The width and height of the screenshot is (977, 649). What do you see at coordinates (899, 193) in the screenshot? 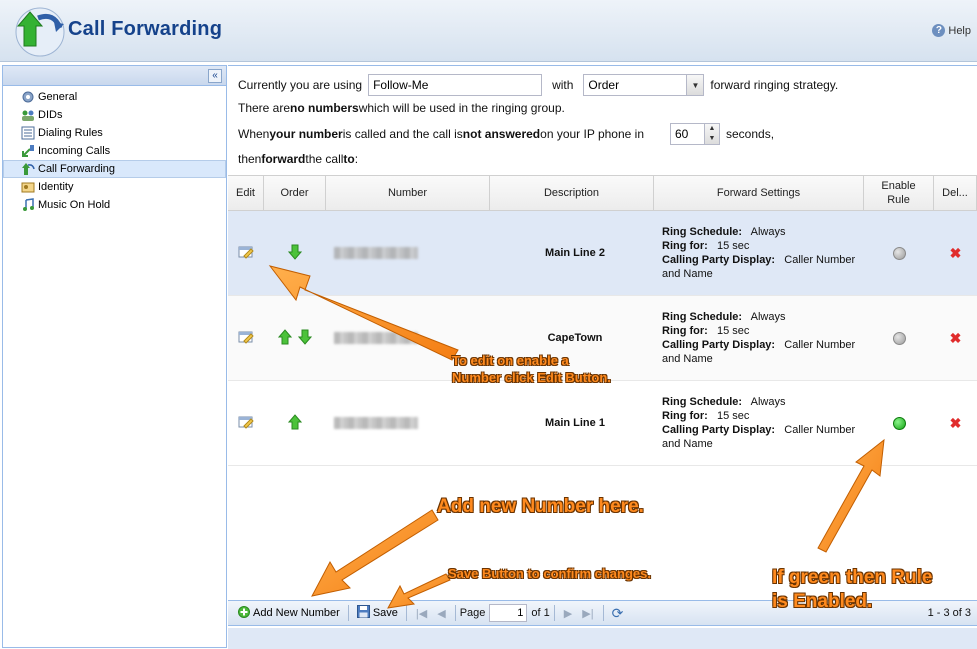
I see `column-header-enable-rule: Enable Rule` at bounding box center [899, 193].